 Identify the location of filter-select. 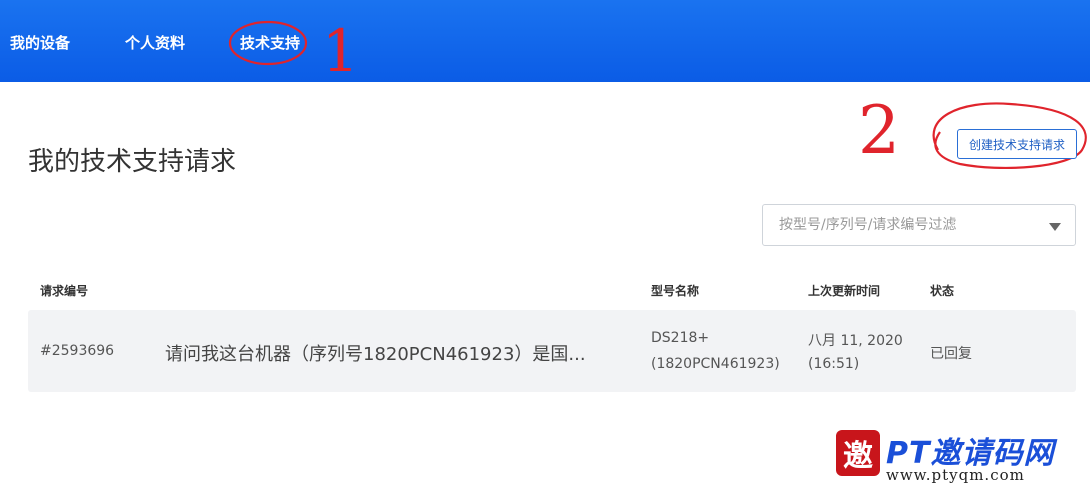
(919, 225).